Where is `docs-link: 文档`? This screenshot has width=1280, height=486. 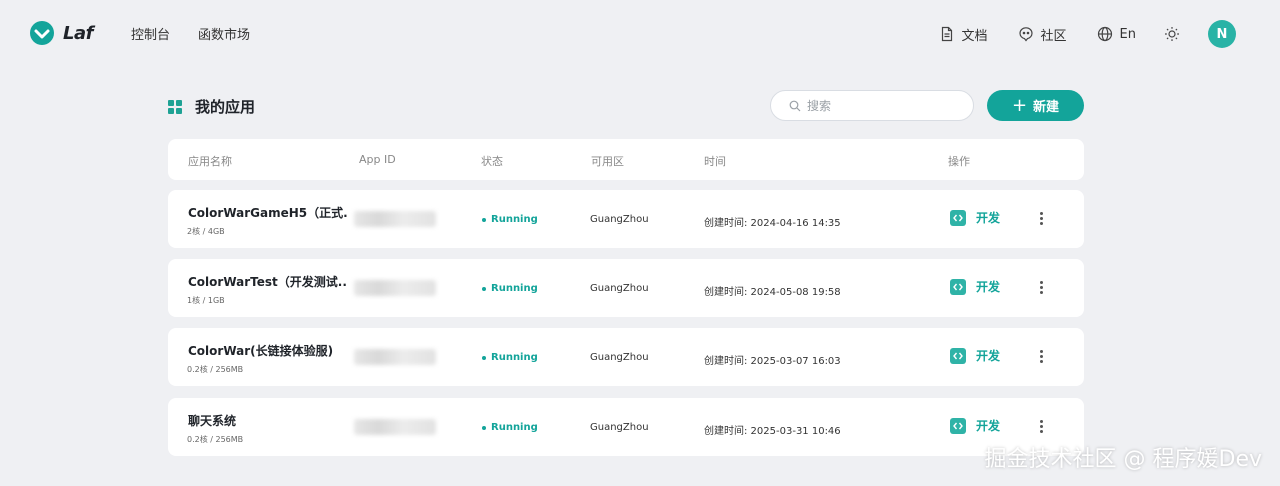
docs-link: 文档 is located at coordinates (963, 34).